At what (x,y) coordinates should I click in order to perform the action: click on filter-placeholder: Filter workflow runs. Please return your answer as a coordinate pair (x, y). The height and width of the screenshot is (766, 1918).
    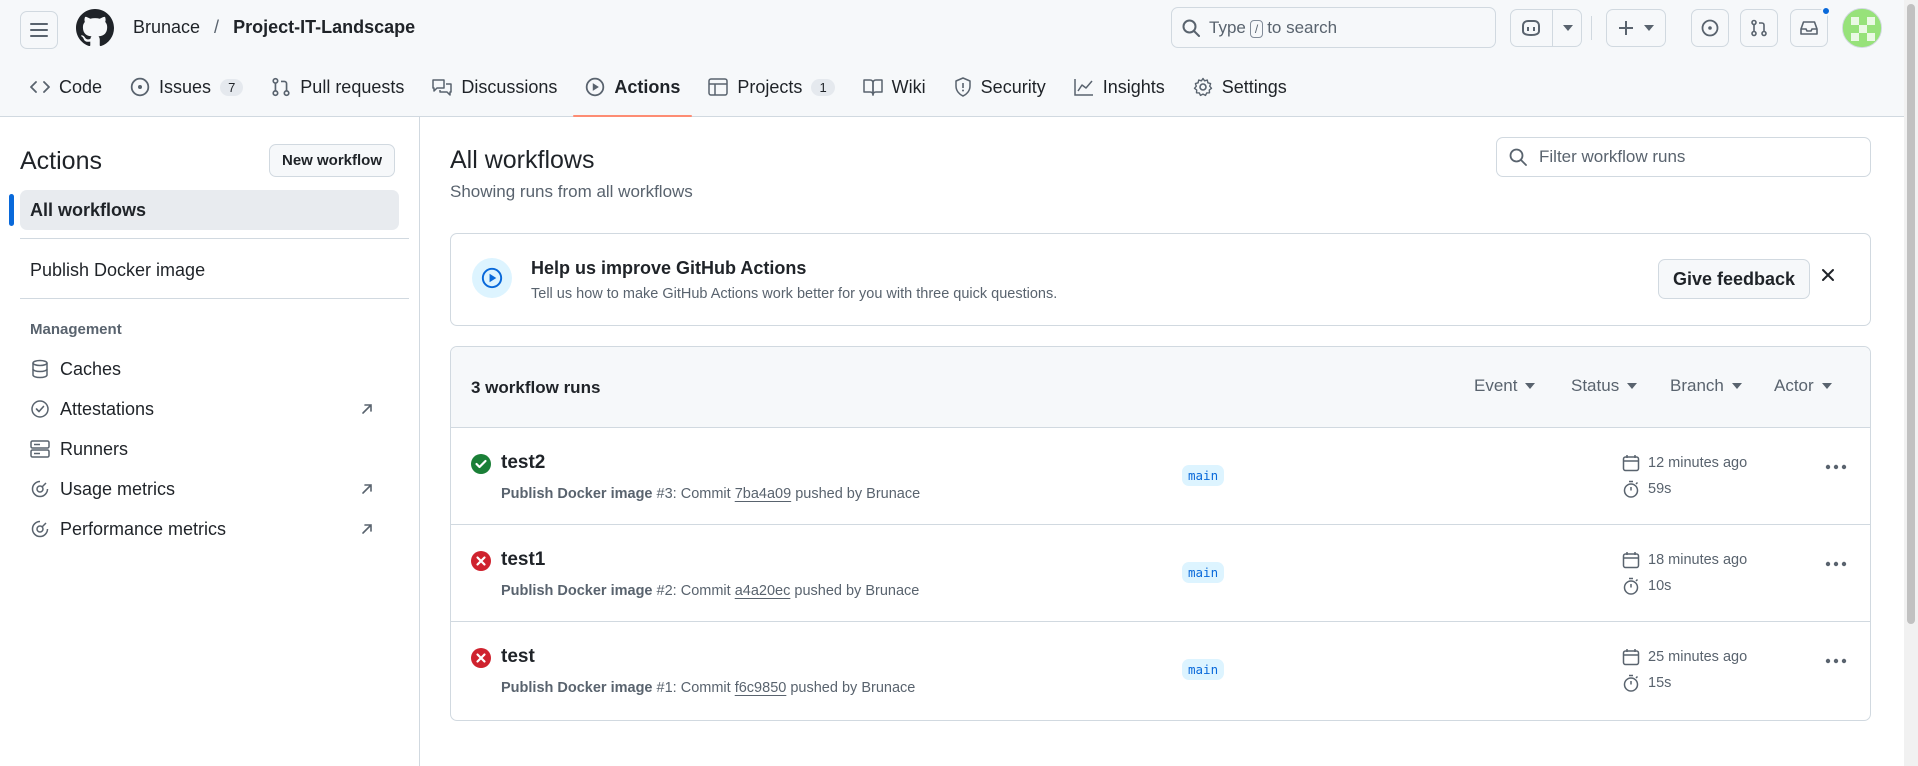
    Looking at the image, I should click on (1612, 156).